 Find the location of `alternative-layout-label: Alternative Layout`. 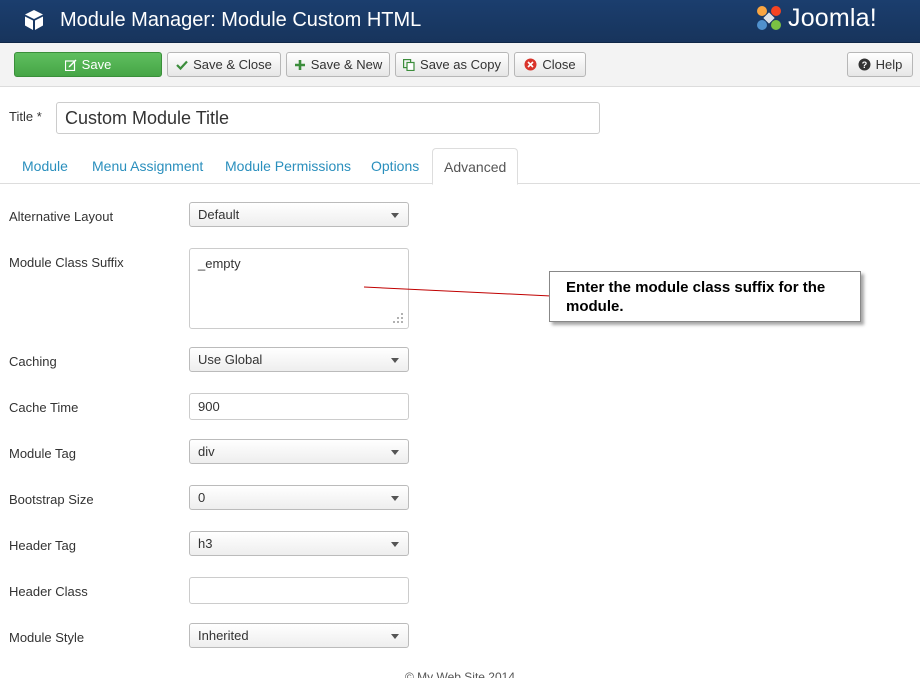

alternative-layout-label: Alternative Layout is located at coordinates (61, 216).